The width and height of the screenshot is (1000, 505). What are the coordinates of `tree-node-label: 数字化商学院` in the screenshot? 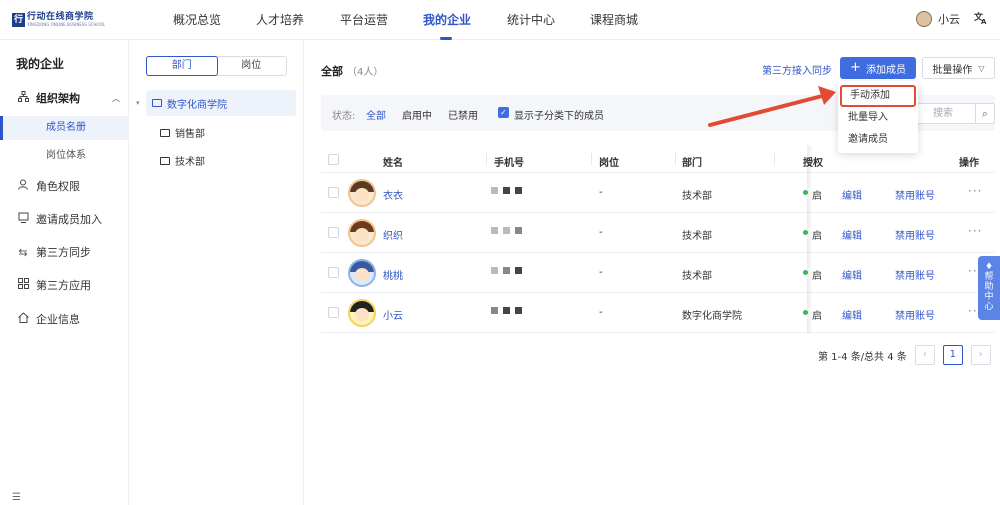 It's located at (197, 105).